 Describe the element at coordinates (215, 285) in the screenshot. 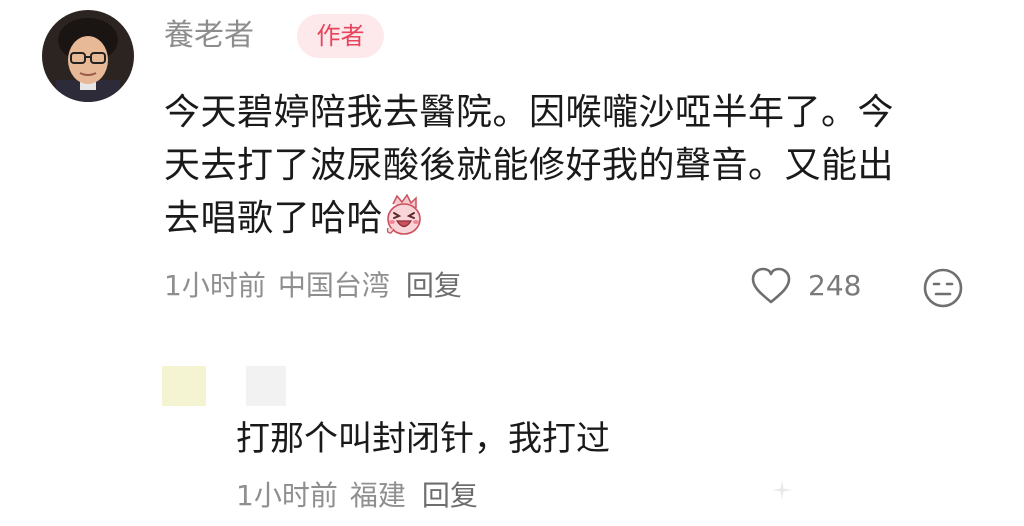

I see `comment-time: 1小时前` at that location.